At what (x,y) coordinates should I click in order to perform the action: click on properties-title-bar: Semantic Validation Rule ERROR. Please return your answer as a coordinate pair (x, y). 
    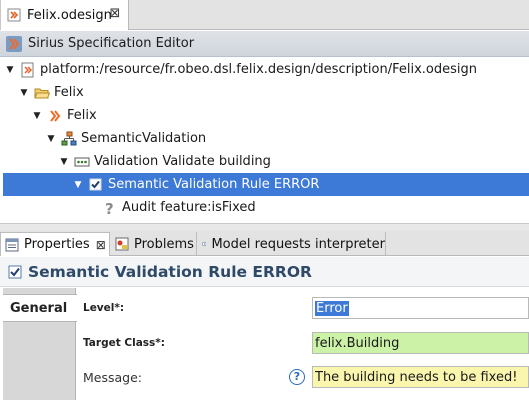
    Looking at the image, I should click on (264, 272).